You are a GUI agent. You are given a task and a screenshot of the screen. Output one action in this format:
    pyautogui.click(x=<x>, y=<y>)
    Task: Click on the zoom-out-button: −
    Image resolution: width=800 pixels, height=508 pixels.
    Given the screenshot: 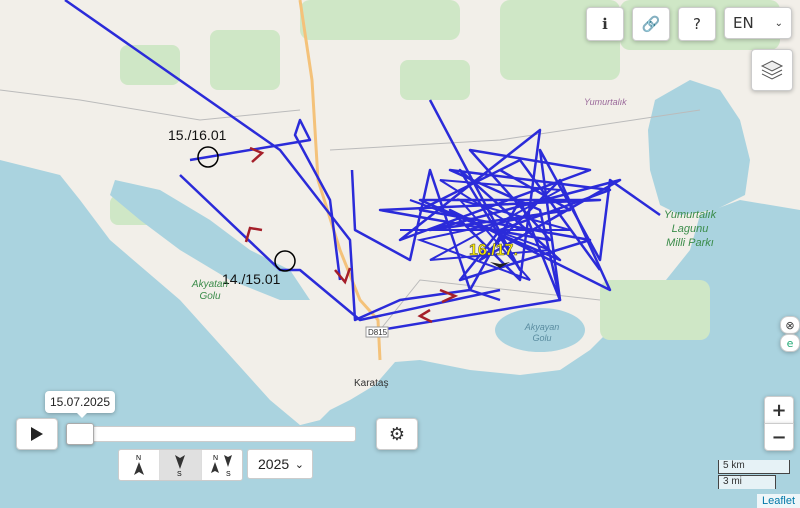 What is the action you would take?
    pyautogui.click(x=779, y=437)
    